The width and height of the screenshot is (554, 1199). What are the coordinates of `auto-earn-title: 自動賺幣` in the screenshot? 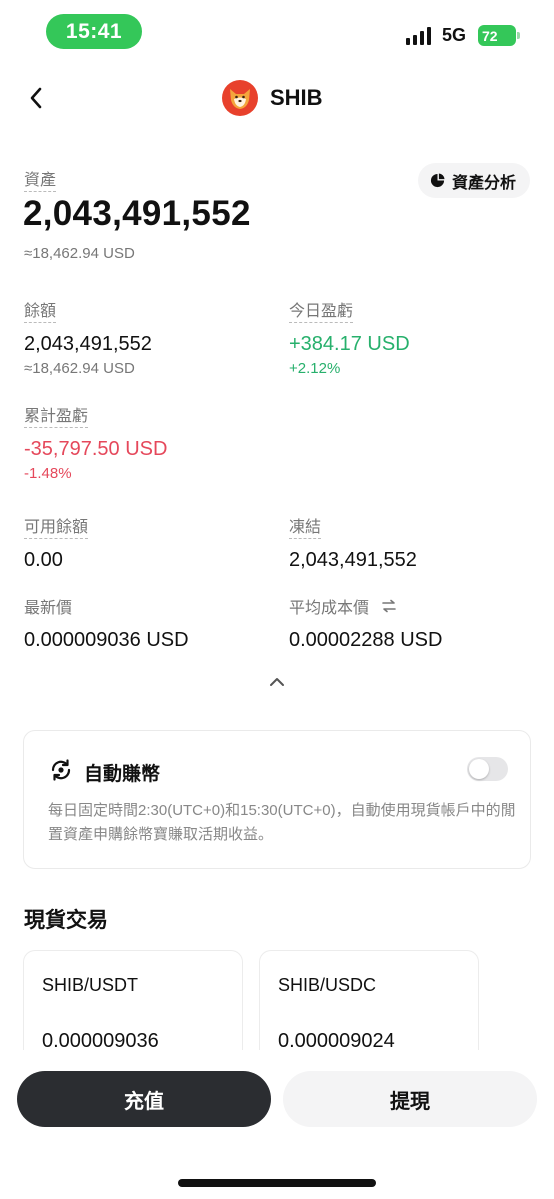 It's located at (122, 774).